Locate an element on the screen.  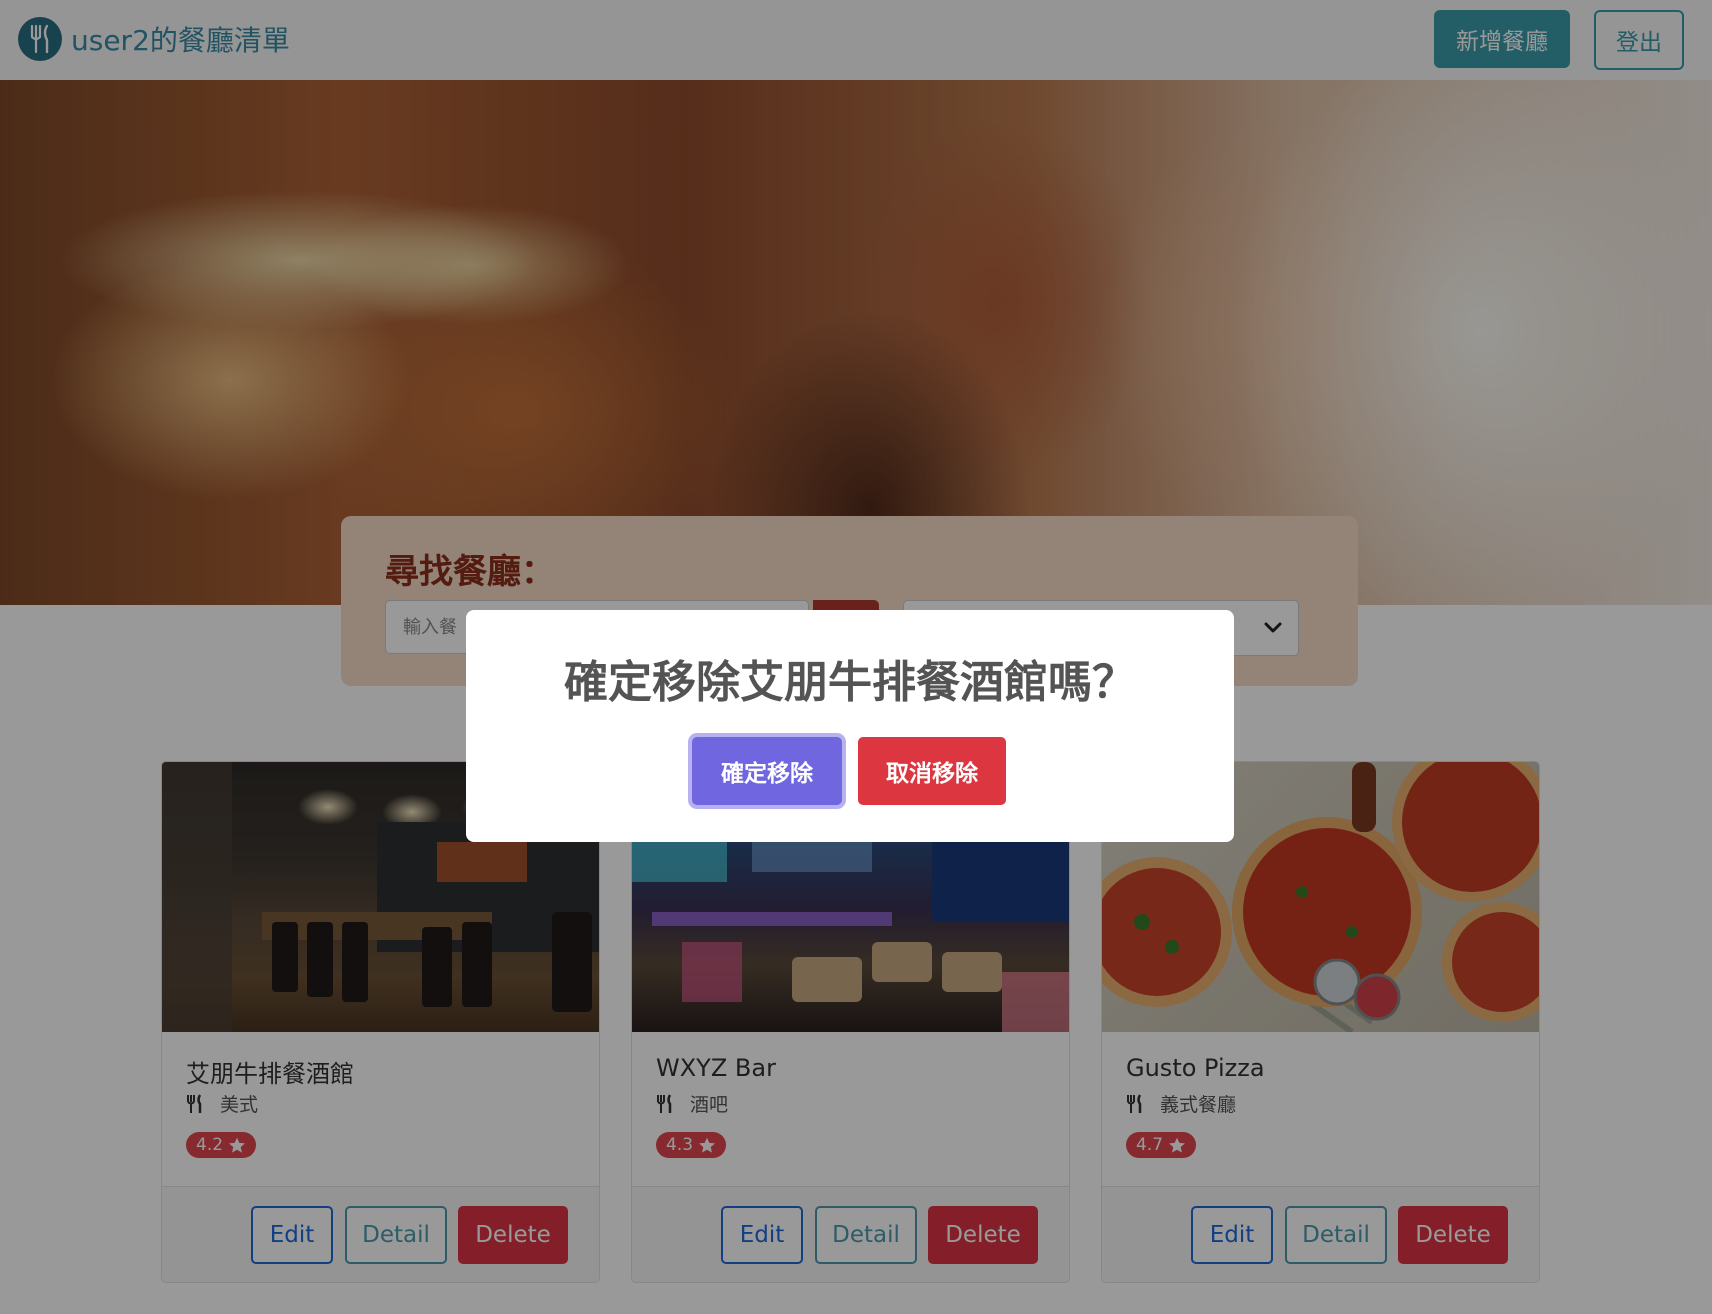
cancel-remove-button: 取消移除 is located at coordinates (932, 771).